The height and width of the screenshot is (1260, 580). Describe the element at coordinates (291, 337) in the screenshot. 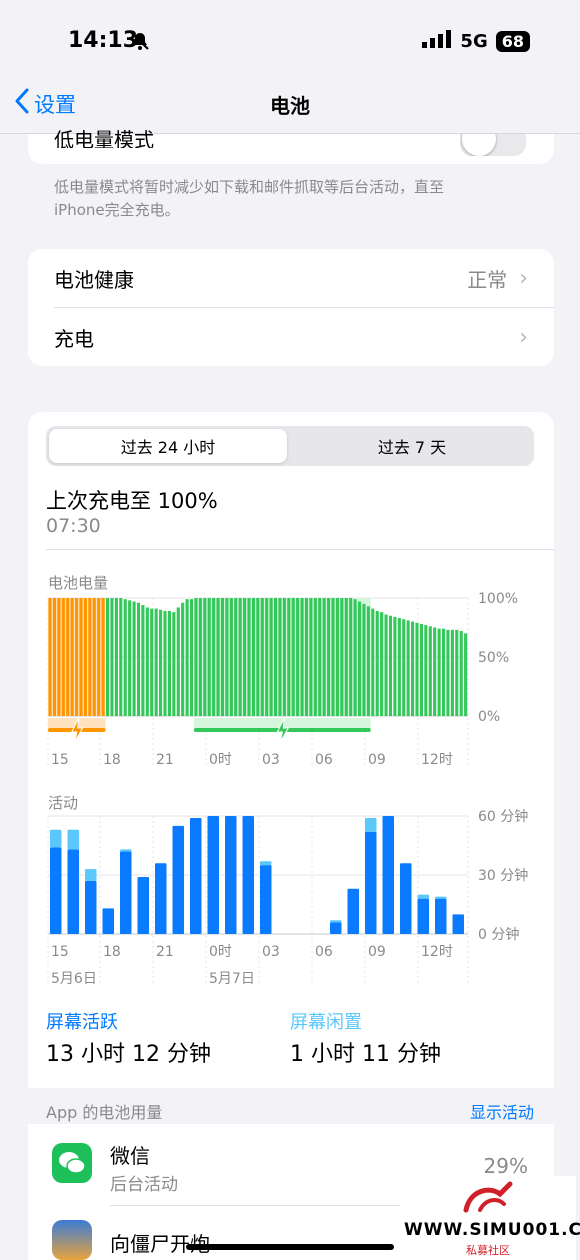

I see `charging-row: 充电 ›` at that location.